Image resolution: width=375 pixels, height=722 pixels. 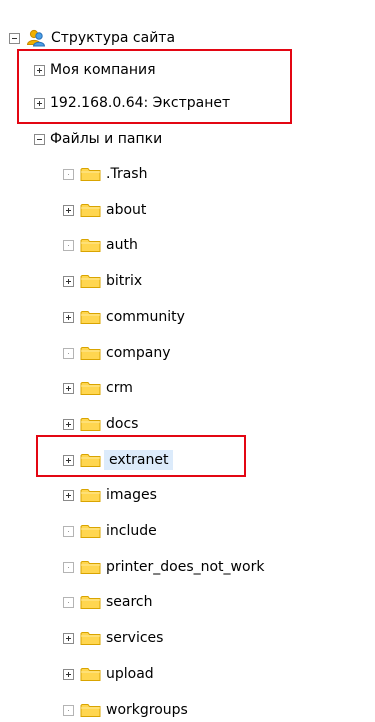 I want to click on folder-row: printer_does_not_work, so click(x=163, y=567).